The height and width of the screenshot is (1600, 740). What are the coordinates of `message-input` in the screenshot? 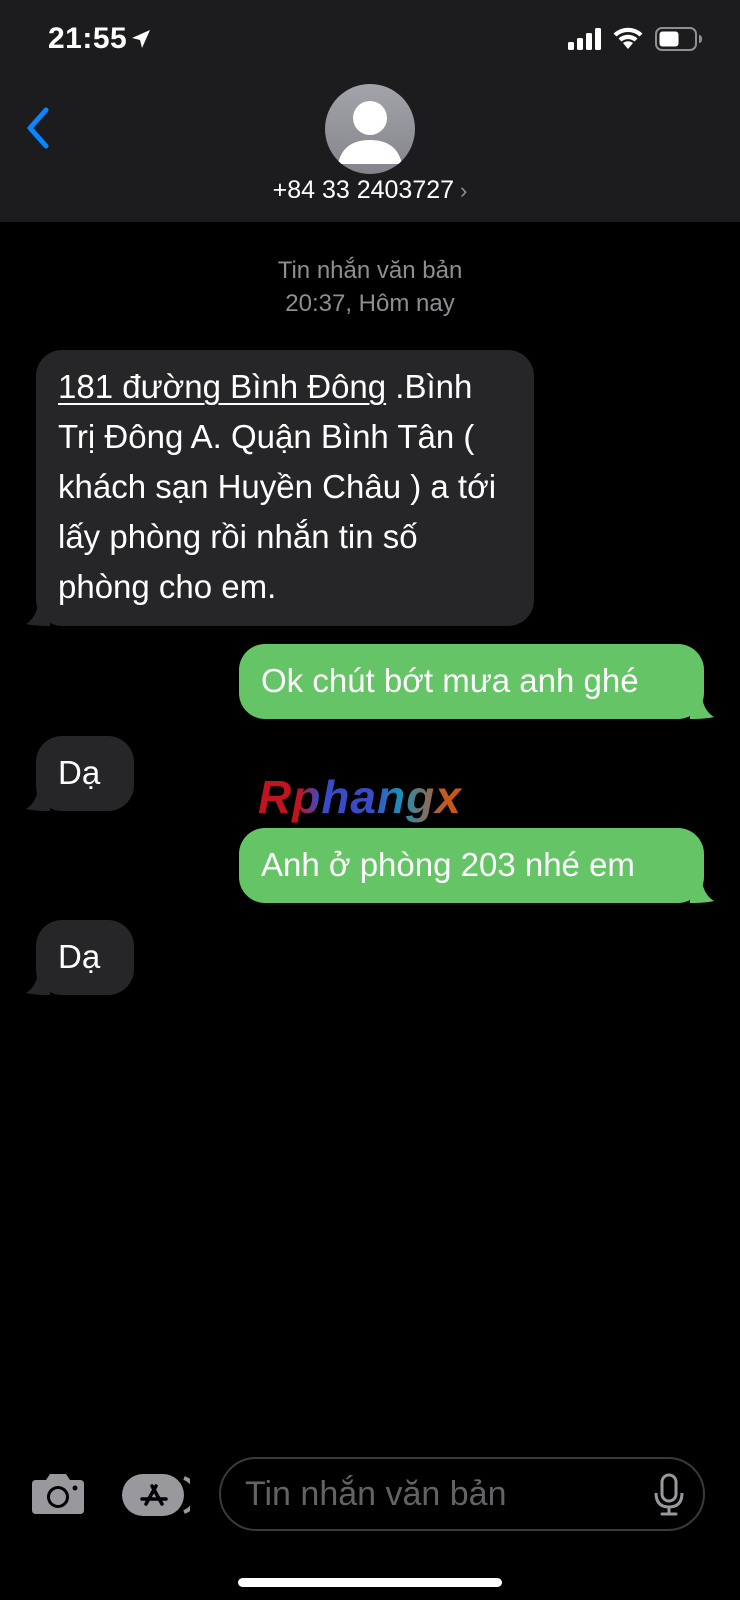 It's located at (435, 1494).